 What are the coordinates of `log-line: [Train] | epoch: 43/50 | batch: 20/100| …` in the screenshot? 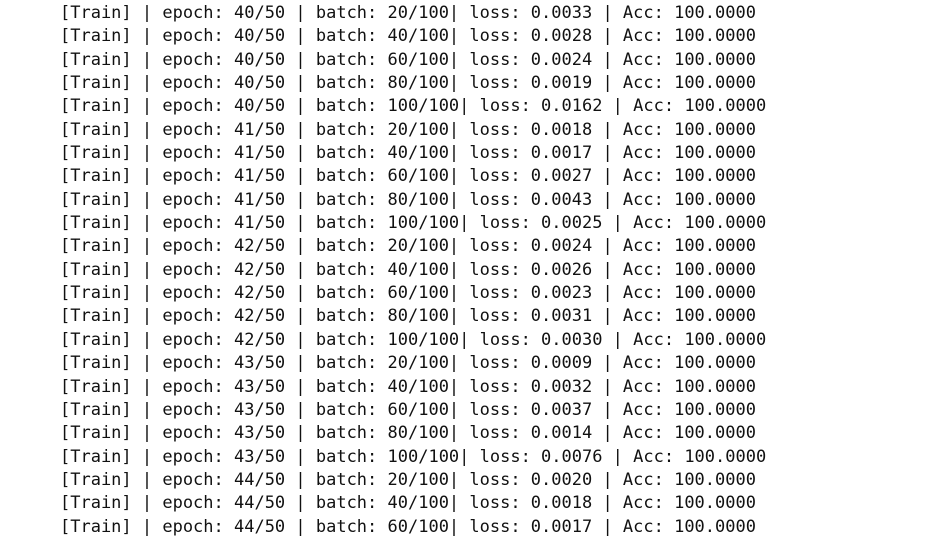 It's located at (408, 363).